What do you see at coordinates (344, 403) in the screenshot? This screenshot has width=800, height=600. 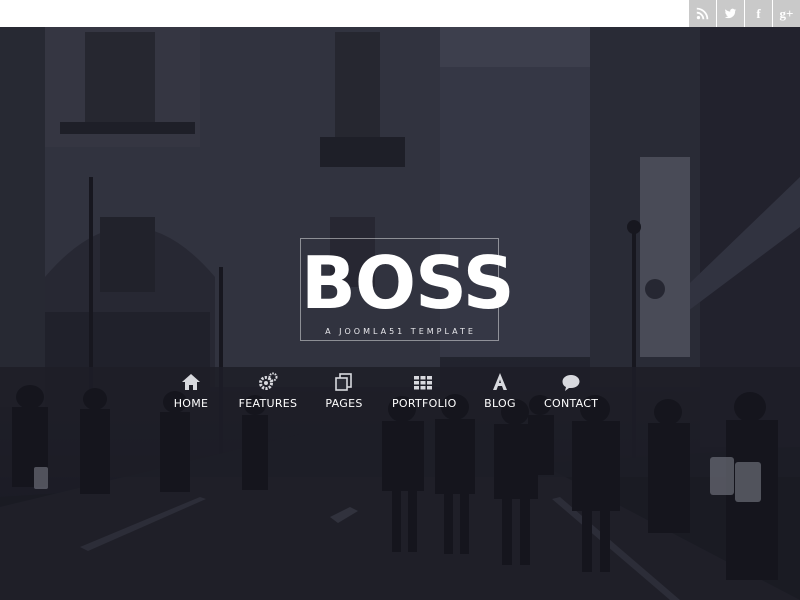 I see `menu-label-pages: PAGES` at bounding box center [344, 403].